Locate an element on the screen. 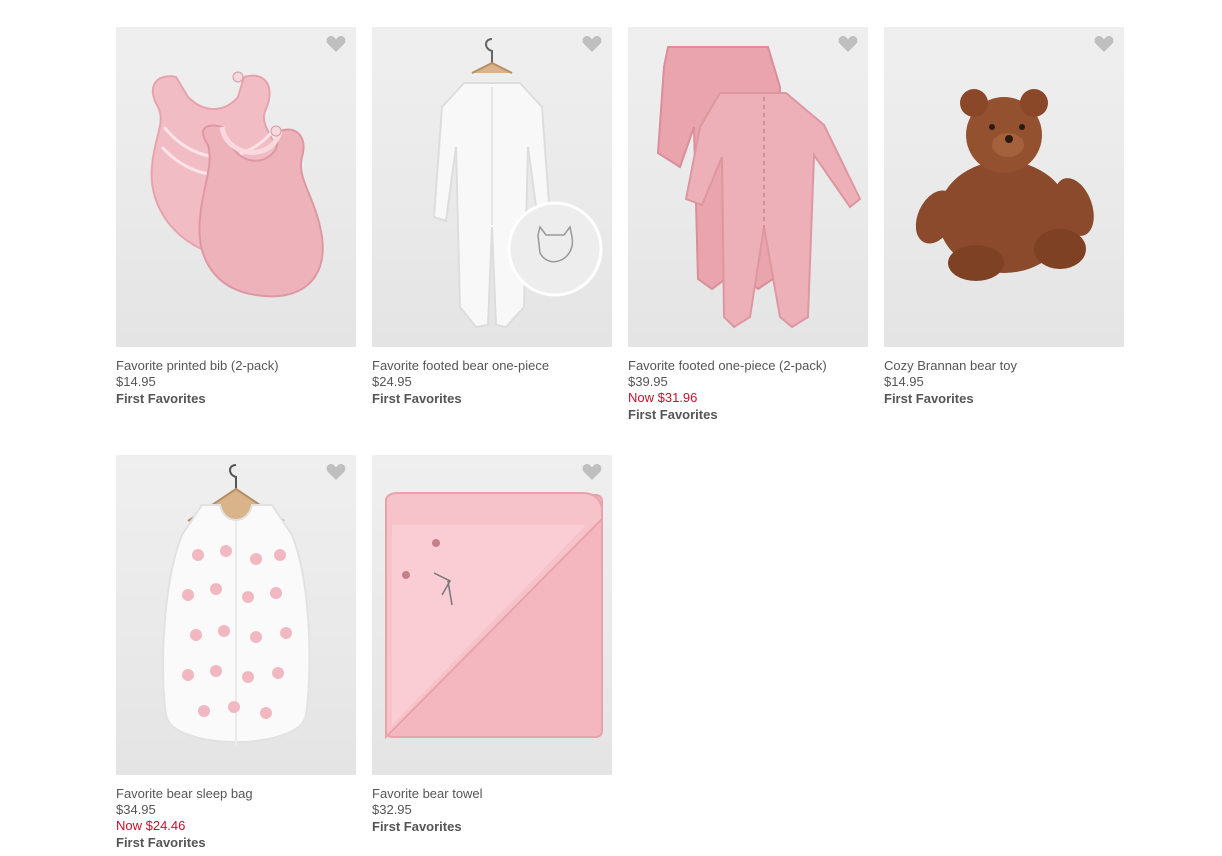 The width and height of the screenshot is (1222, 856). bib-illustration is located at coordinates (237, 184).